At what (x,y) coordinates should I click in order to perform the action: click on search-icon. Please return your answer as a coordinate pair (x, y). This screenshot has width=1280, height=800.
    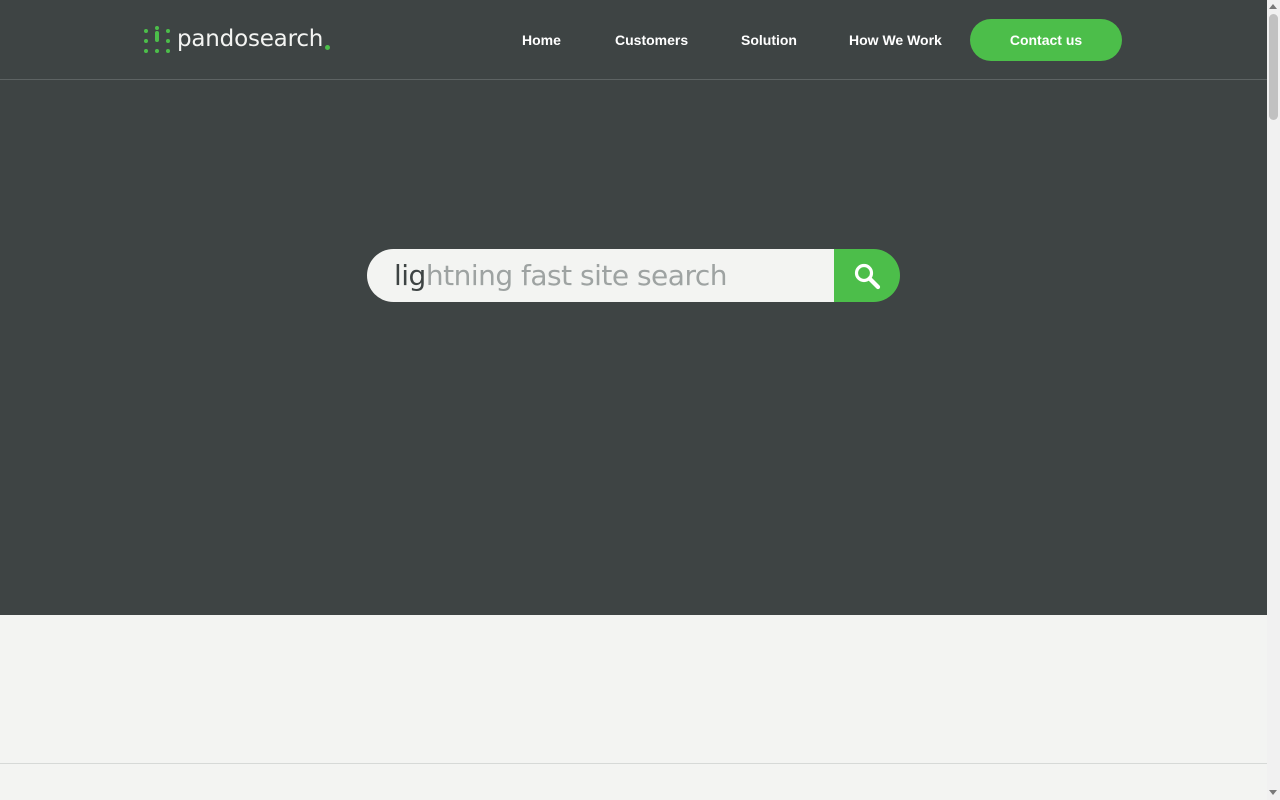
    Looking at the image, I should click on (867, 276).